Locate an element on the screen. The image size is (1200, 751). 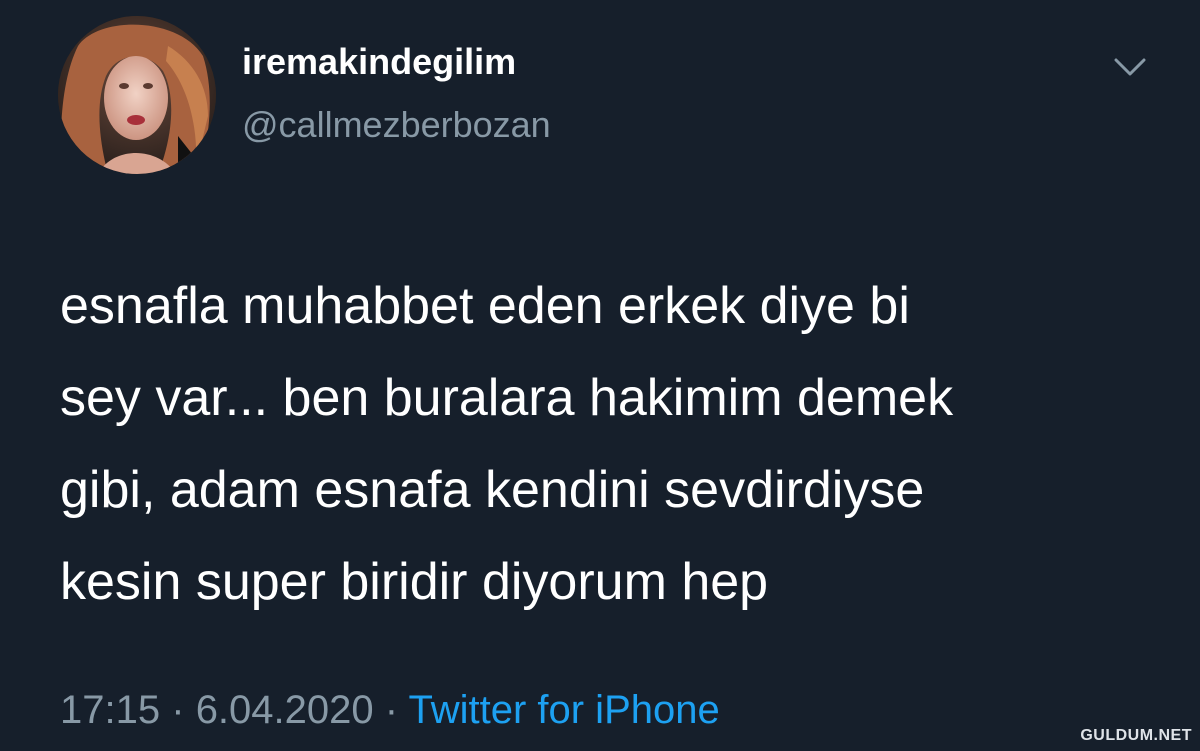
tweet-text-line: kesin super biridir diyorum hep is located at coordinates (414, 582).